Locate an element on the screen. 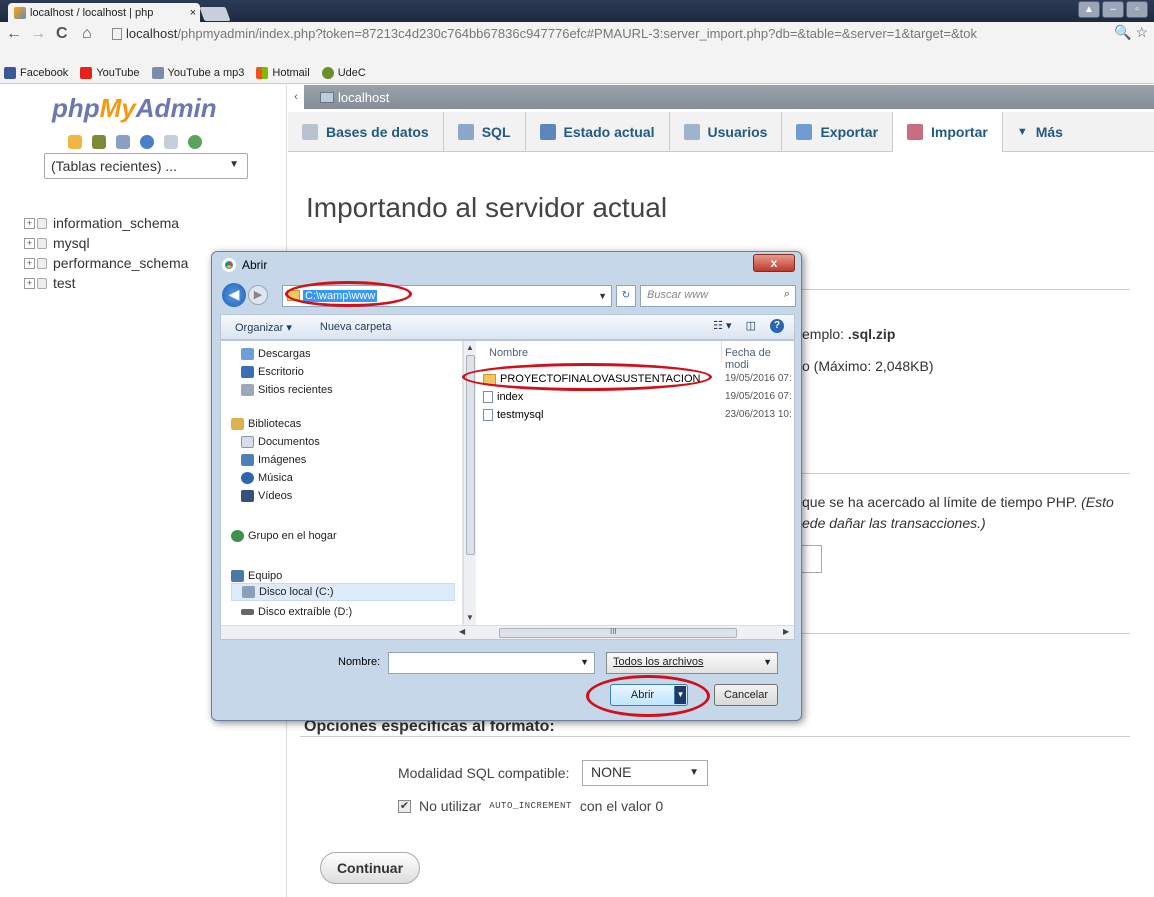  nav-disco-d: Disco extraíble (D:) is located at coordinates (296, 612).